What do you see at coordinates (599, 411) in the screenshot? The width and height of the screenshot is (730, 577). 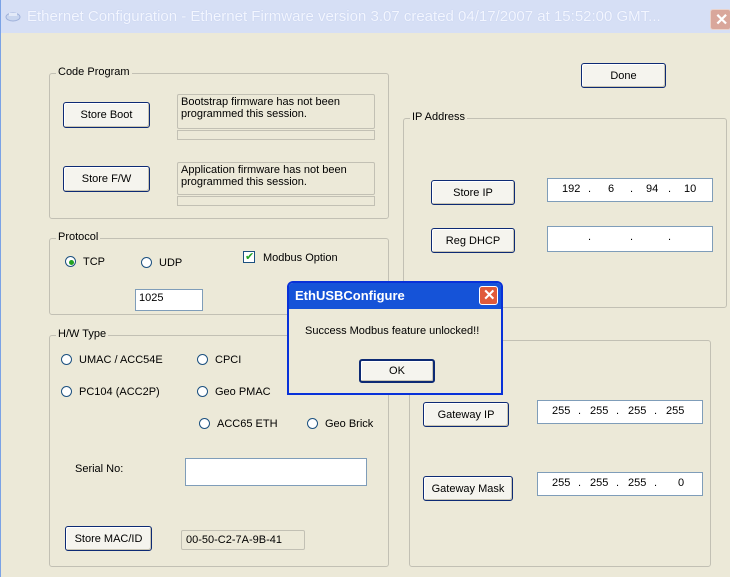 I see `gateway-ip-octet-2: 255` at bounding box center [599, 411].